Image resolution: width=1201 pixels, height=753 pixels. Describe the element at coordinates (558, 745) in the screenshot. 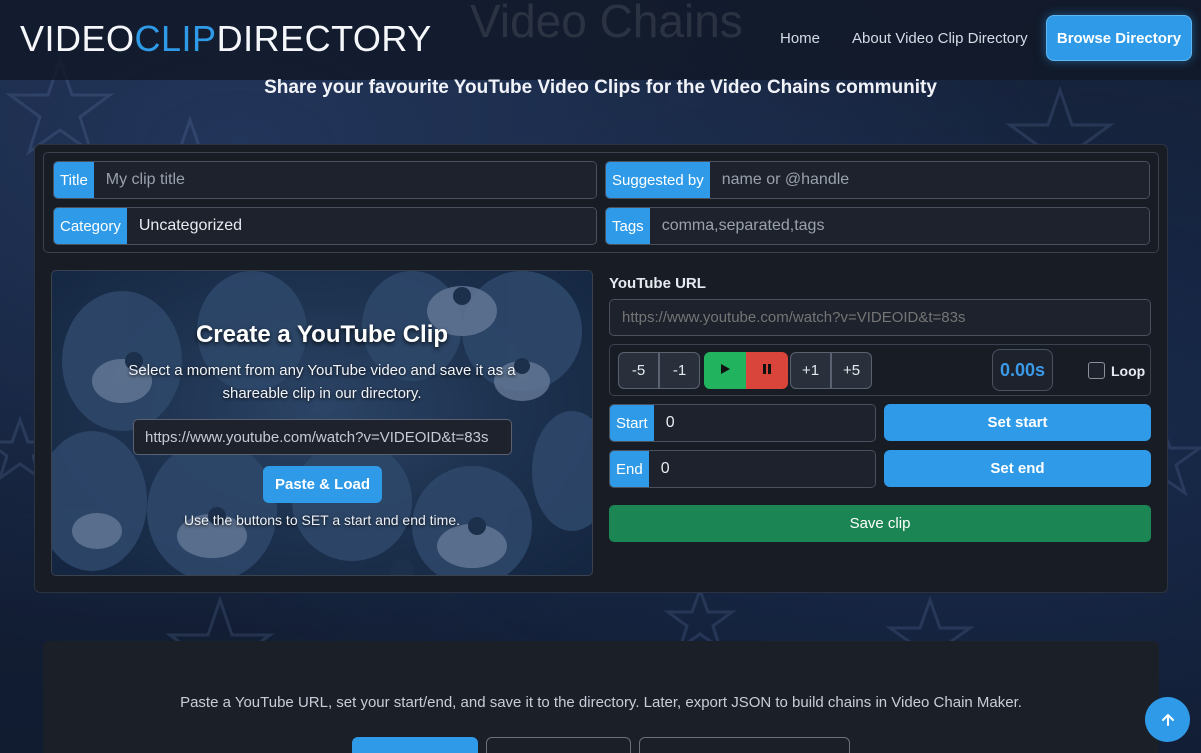

I see `info-secondary-button` at that location.